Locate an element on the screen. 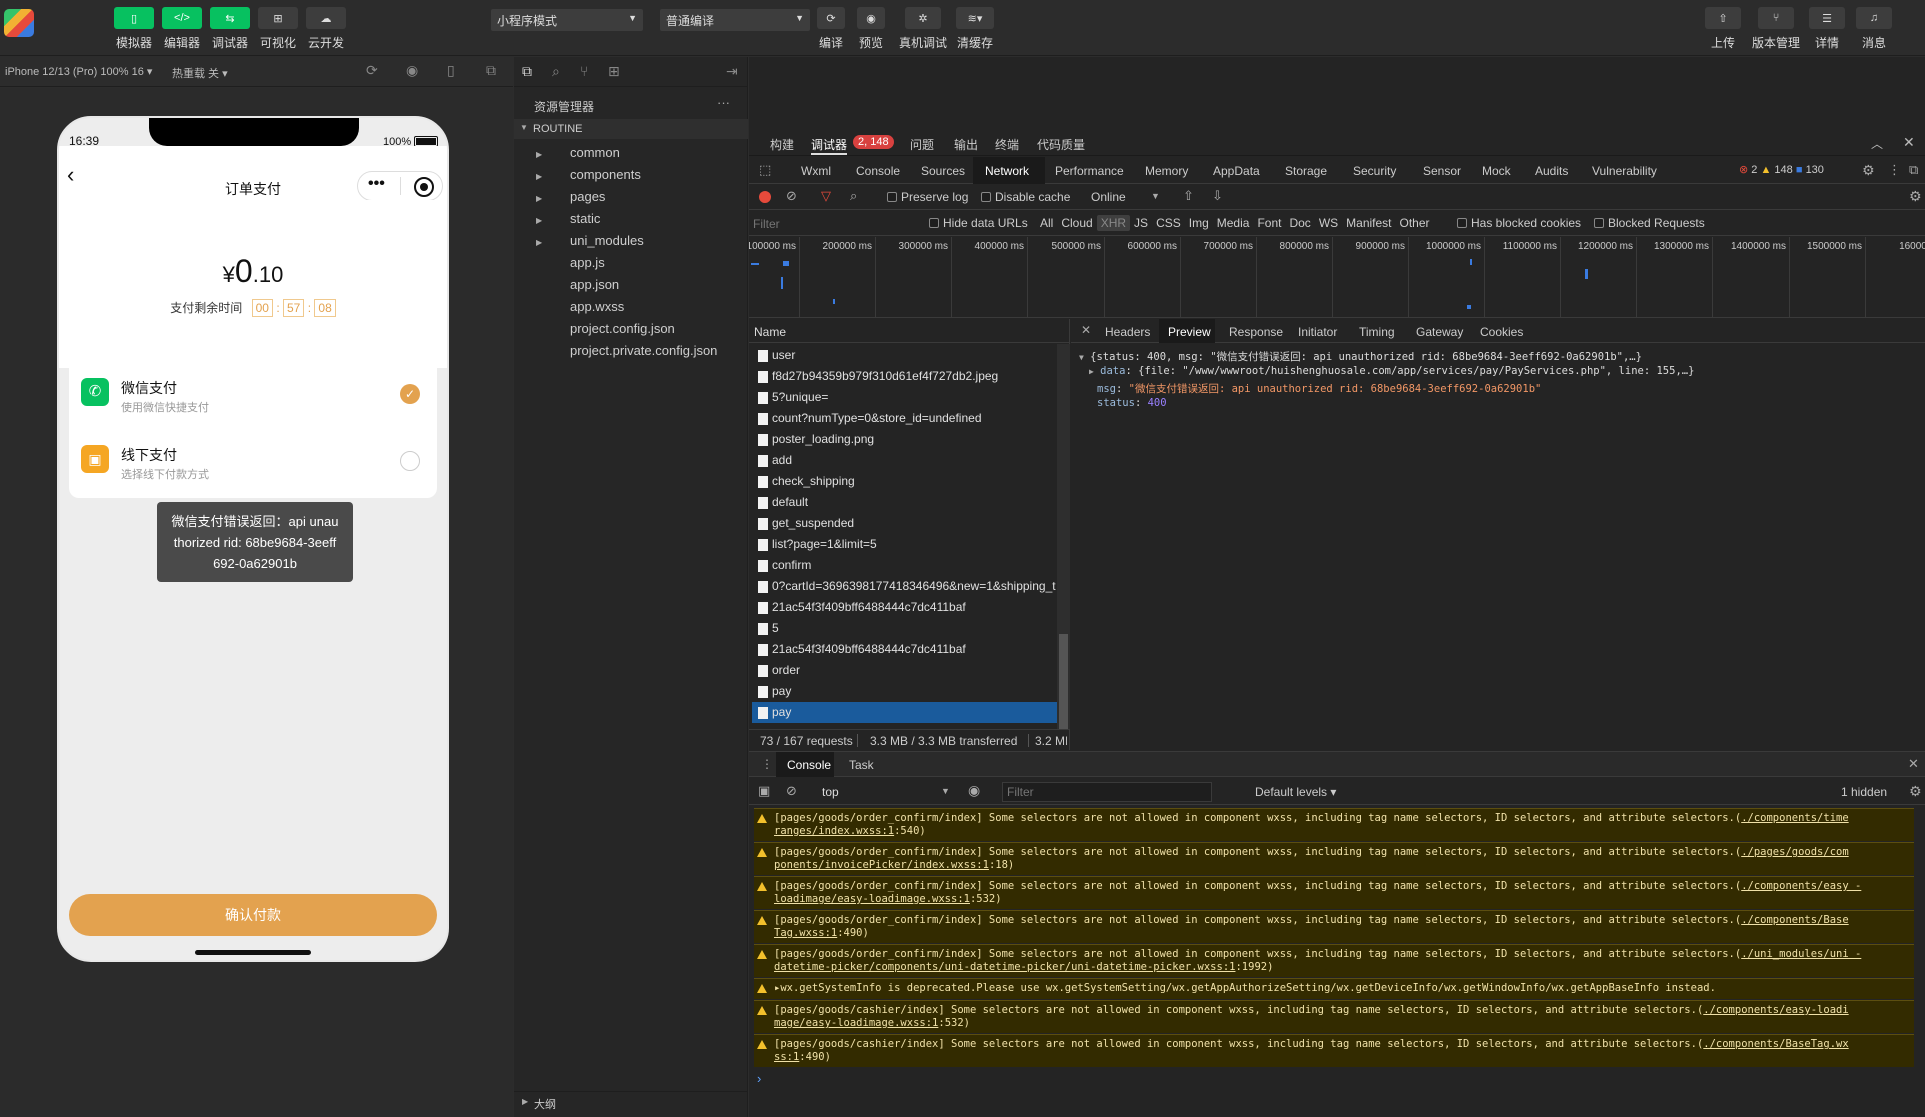 The width and height of the screenshot is (1925, 1117). network-filter-input is located at coordinates (838, 223).